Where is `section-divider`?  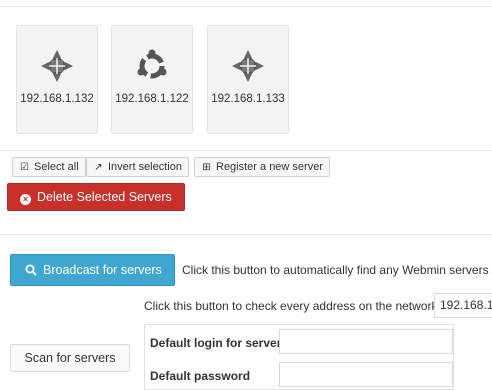
section-divider is located at coordinates (246, 234).